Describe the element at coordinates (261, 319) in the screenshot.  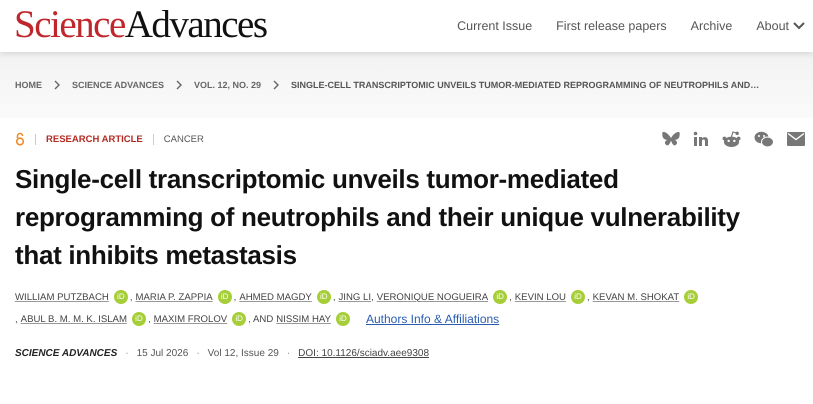
I see `separator-text: , AND` at that location.